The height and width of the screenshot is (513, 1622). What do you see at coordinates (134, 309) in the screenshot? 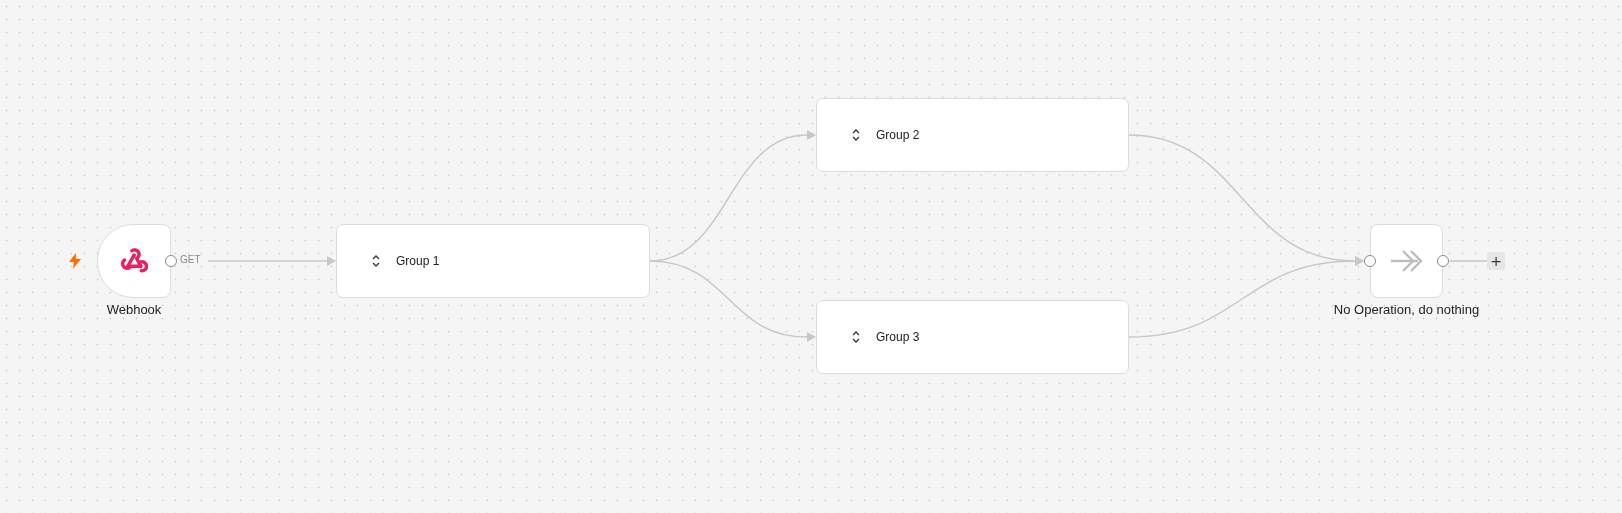
I see `node-label: Webhook` at bounding box center [134, 309].